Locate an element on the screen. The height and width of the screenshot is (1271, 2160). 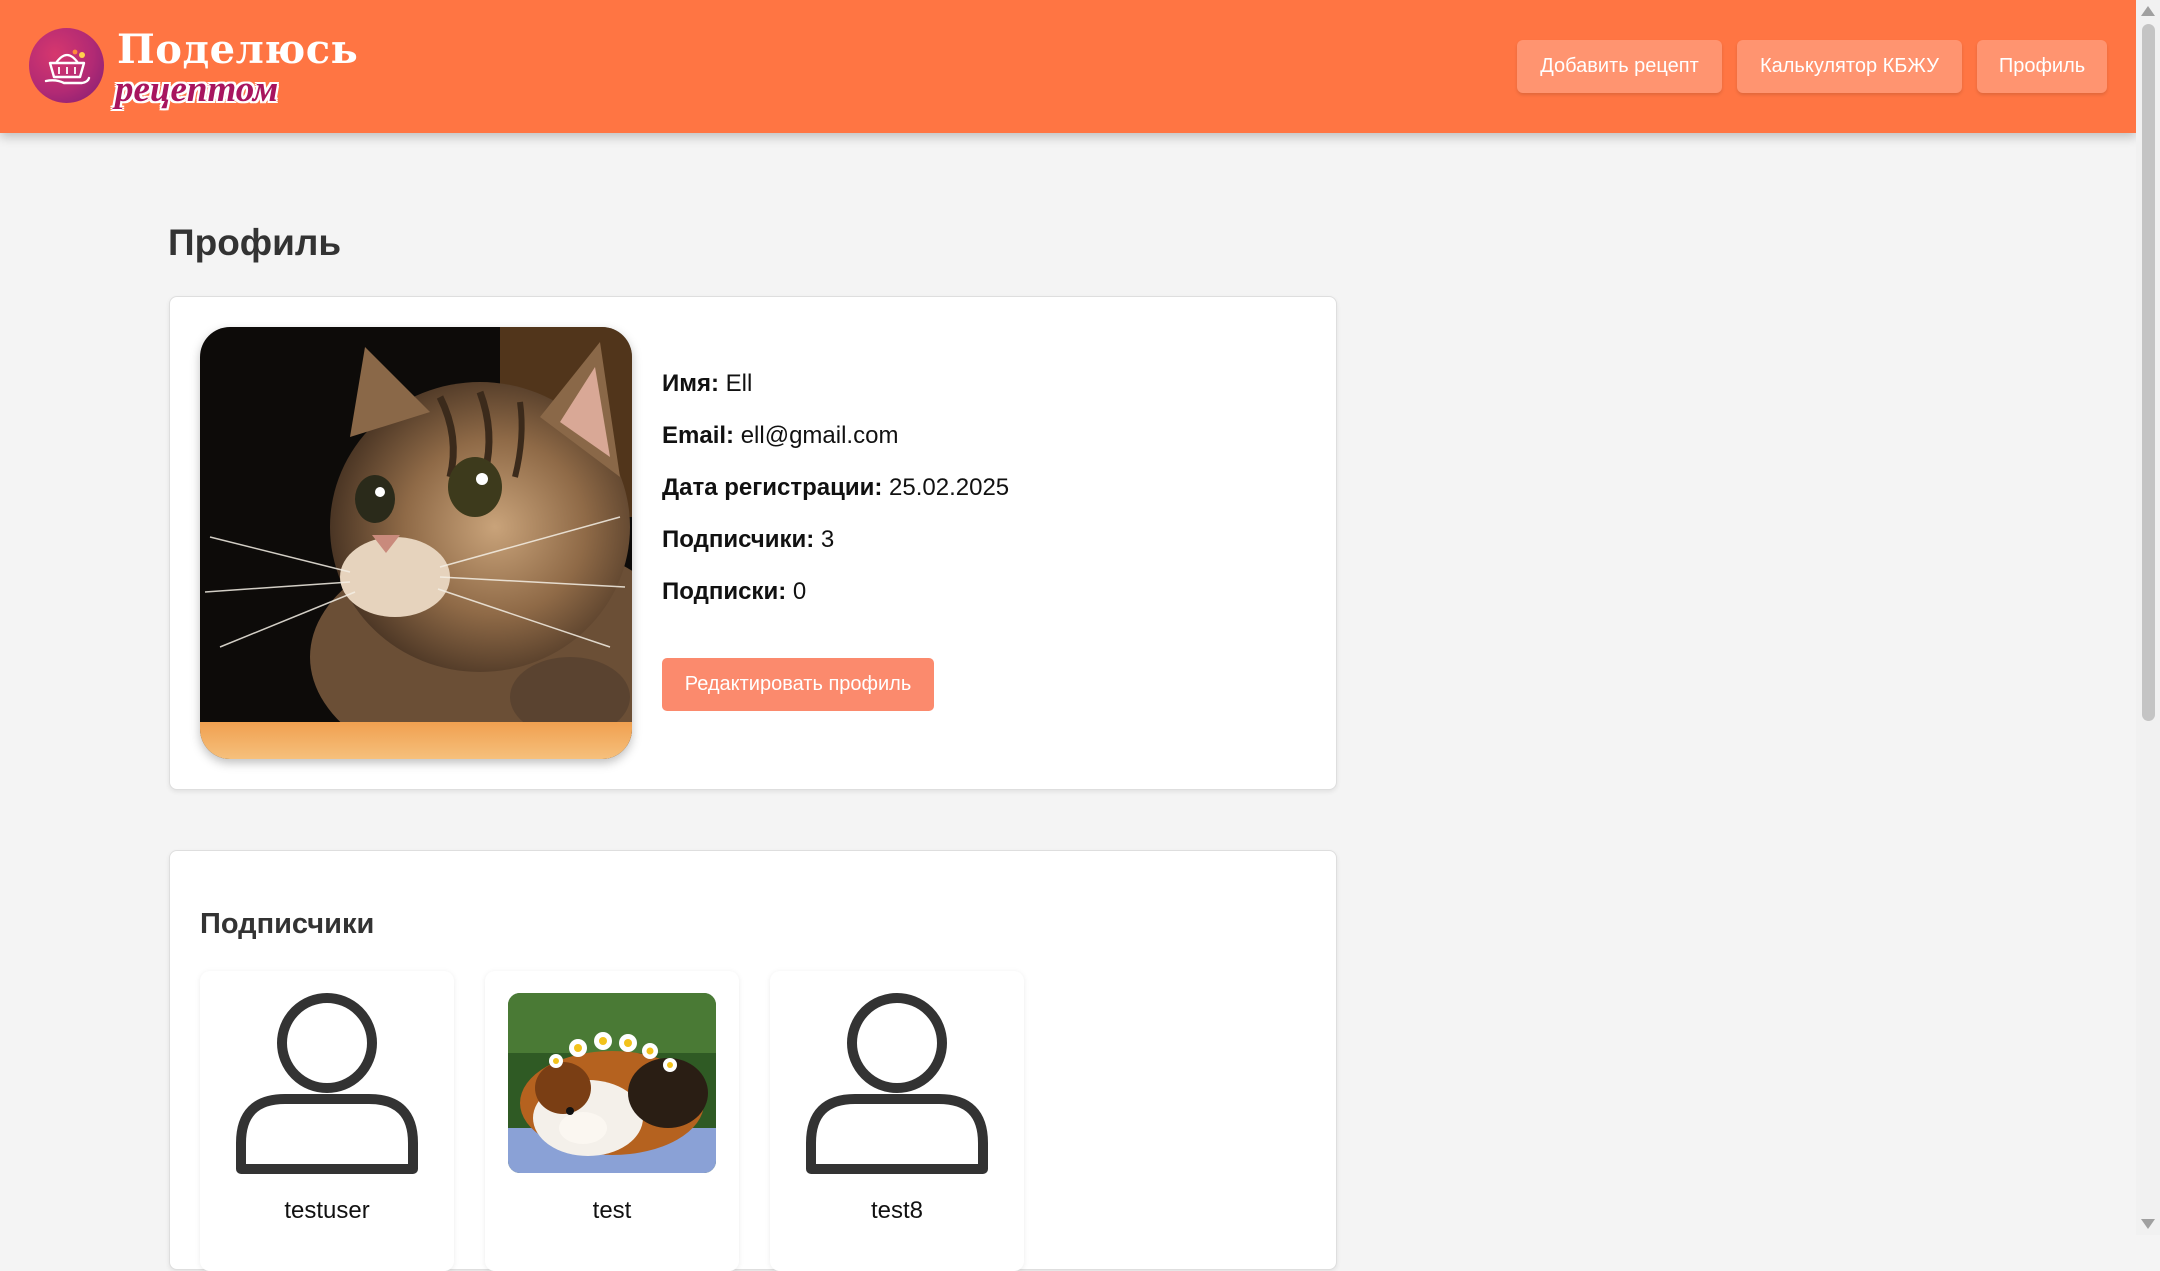
profile-avatar is located at coordinates (416, 543).